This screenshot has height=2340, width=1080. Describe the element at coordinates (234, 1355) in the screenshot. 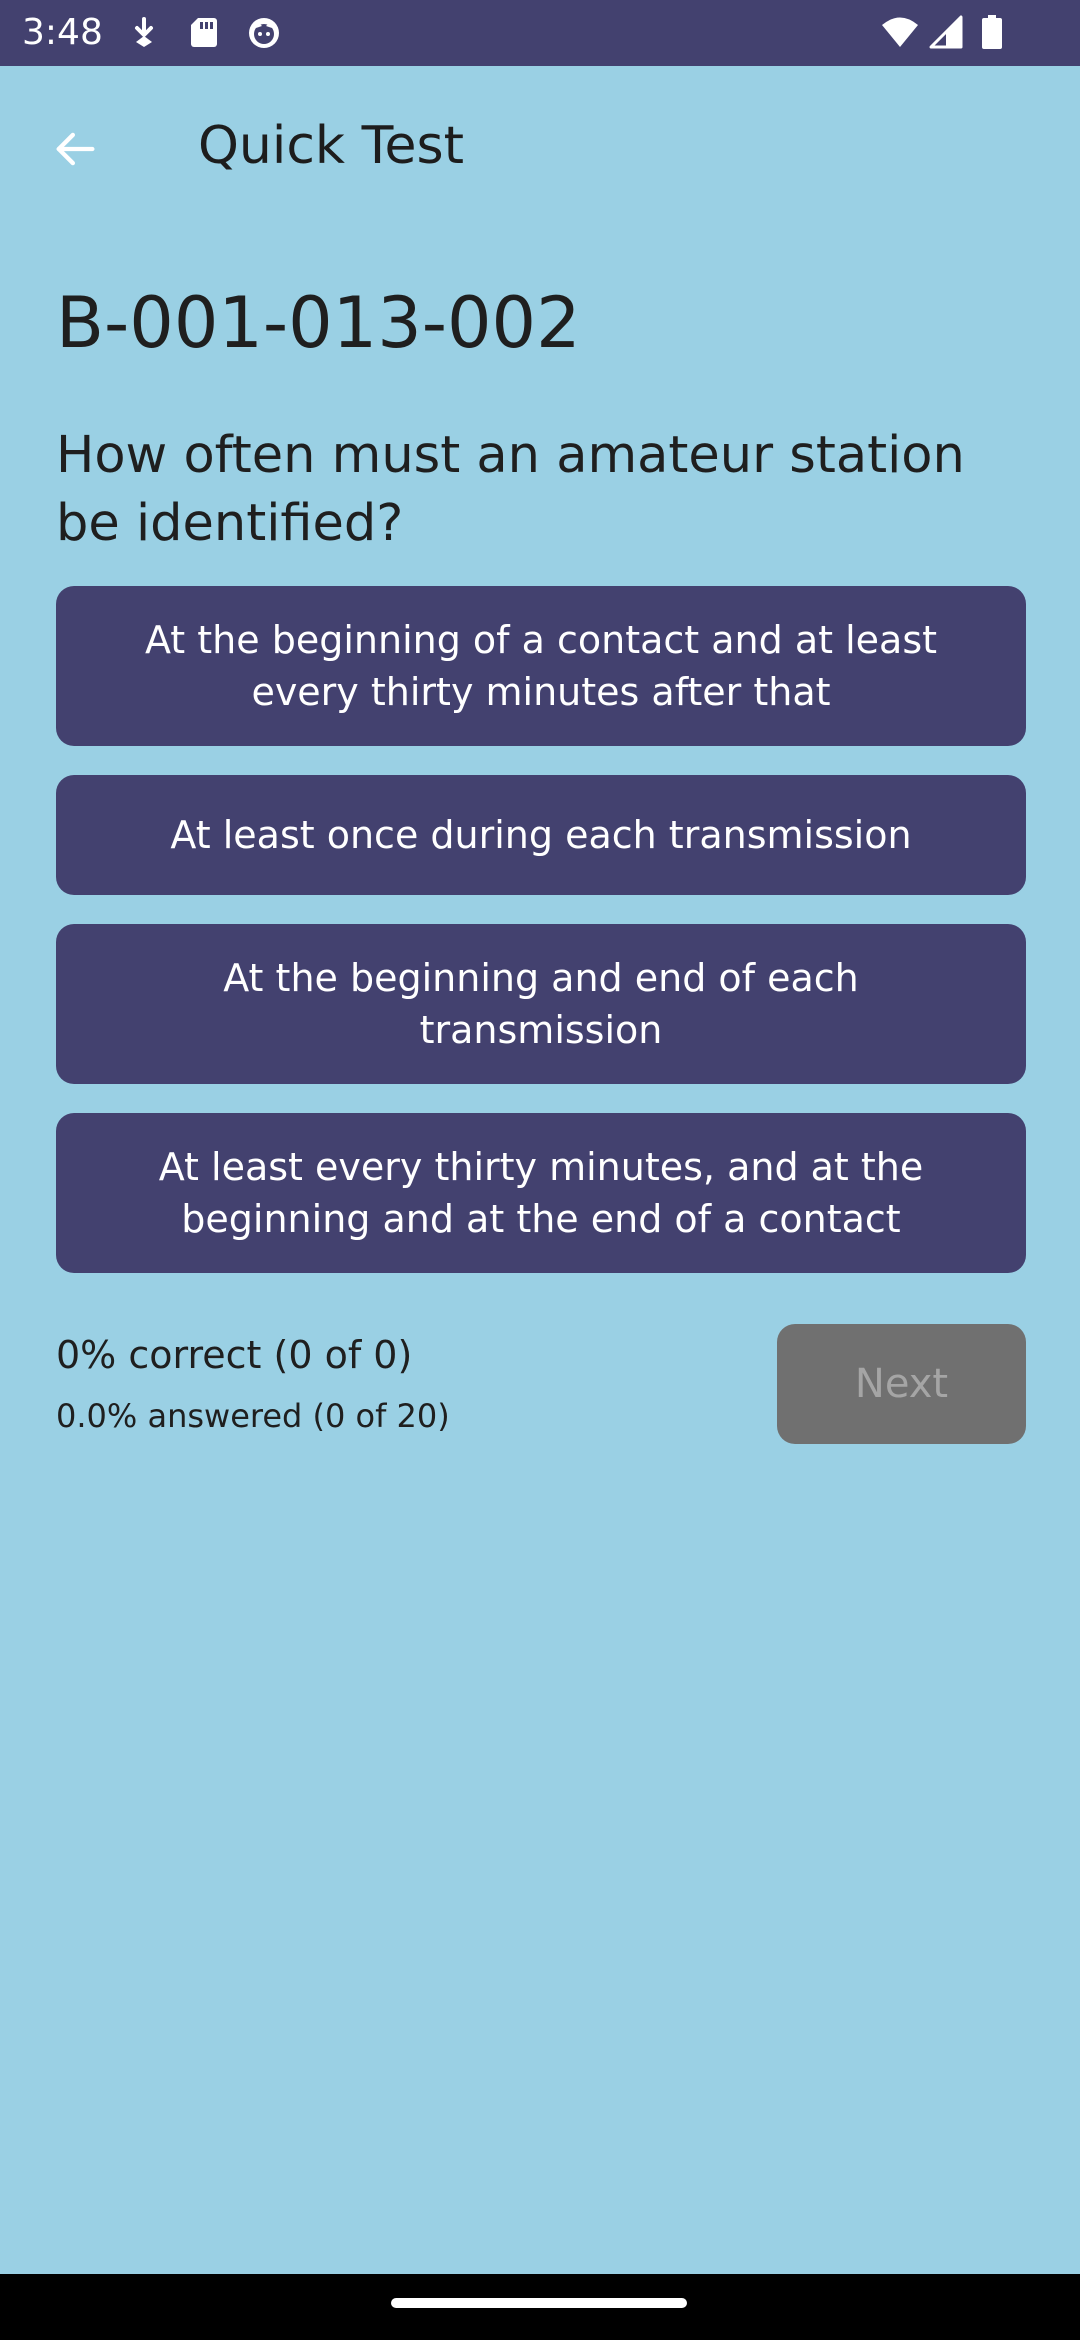

I see `correct-progress-text: 0% correct (0 of 0)` at that location.